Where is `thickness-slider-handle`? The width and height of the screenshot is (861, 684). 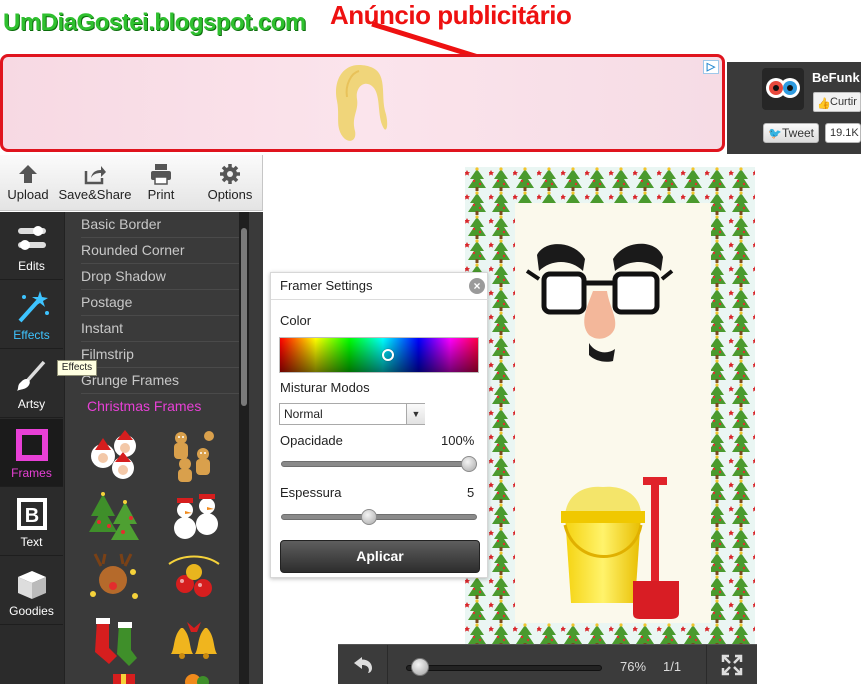
thickness-slider-handle is located at coordinates (369, 517).